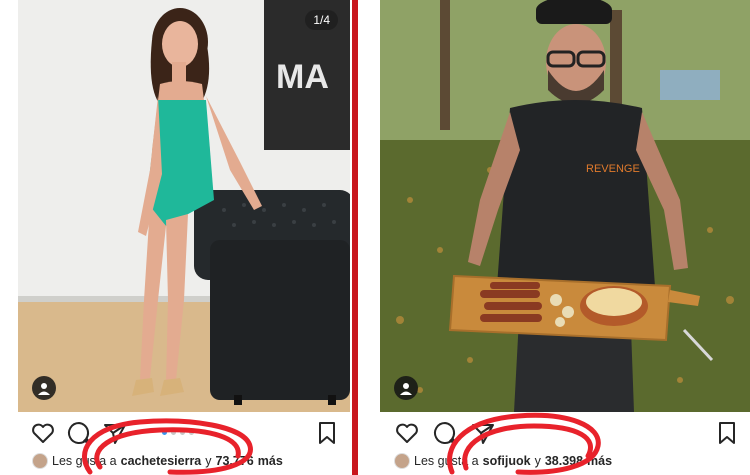 The height and width of the screenshot is (475, 750). I want to click on likes-count: 38.398, so click(564, 461).